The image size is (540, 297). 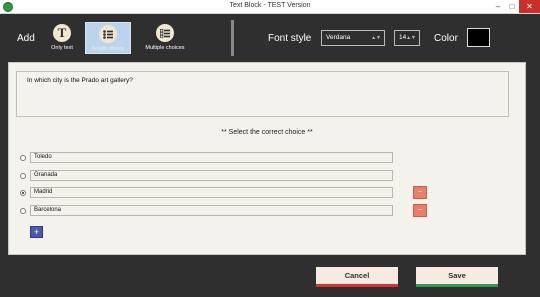 I want to click on font-style-label: Font style, so click(x=290, y=38).